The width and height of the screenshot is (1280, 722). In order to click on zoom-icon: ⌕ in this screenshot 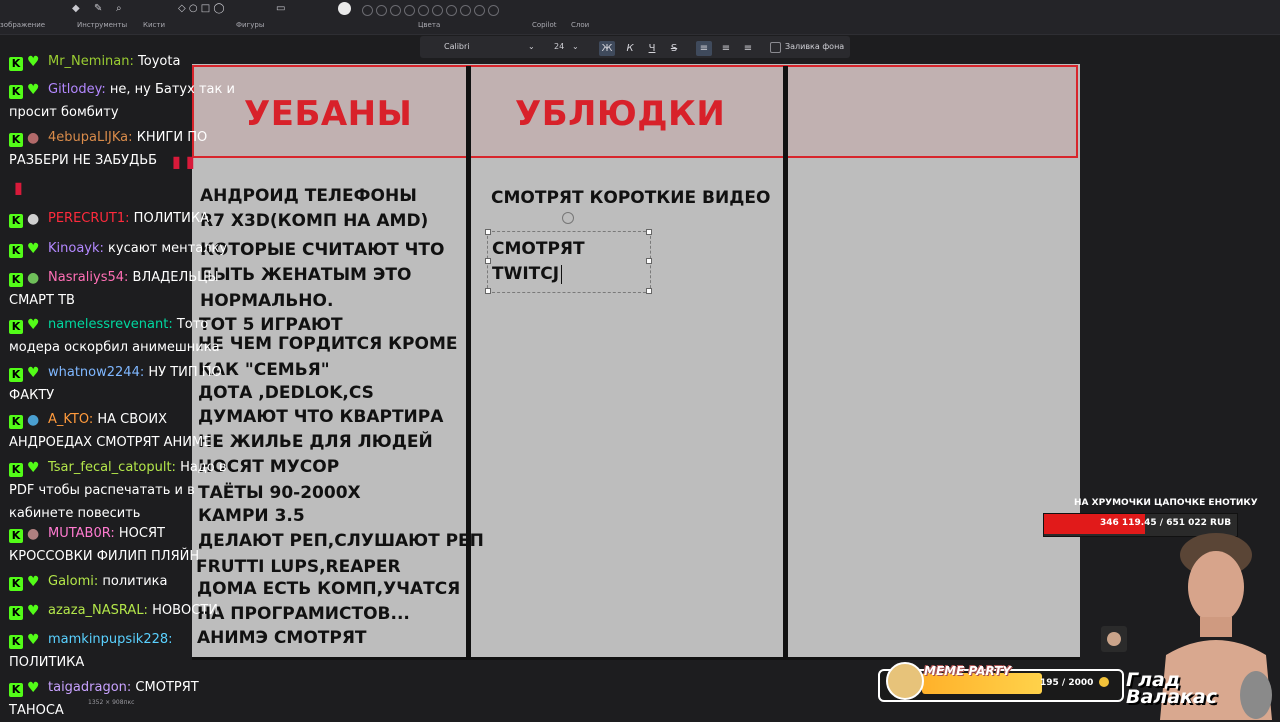, I will do `click(119, 8)`.